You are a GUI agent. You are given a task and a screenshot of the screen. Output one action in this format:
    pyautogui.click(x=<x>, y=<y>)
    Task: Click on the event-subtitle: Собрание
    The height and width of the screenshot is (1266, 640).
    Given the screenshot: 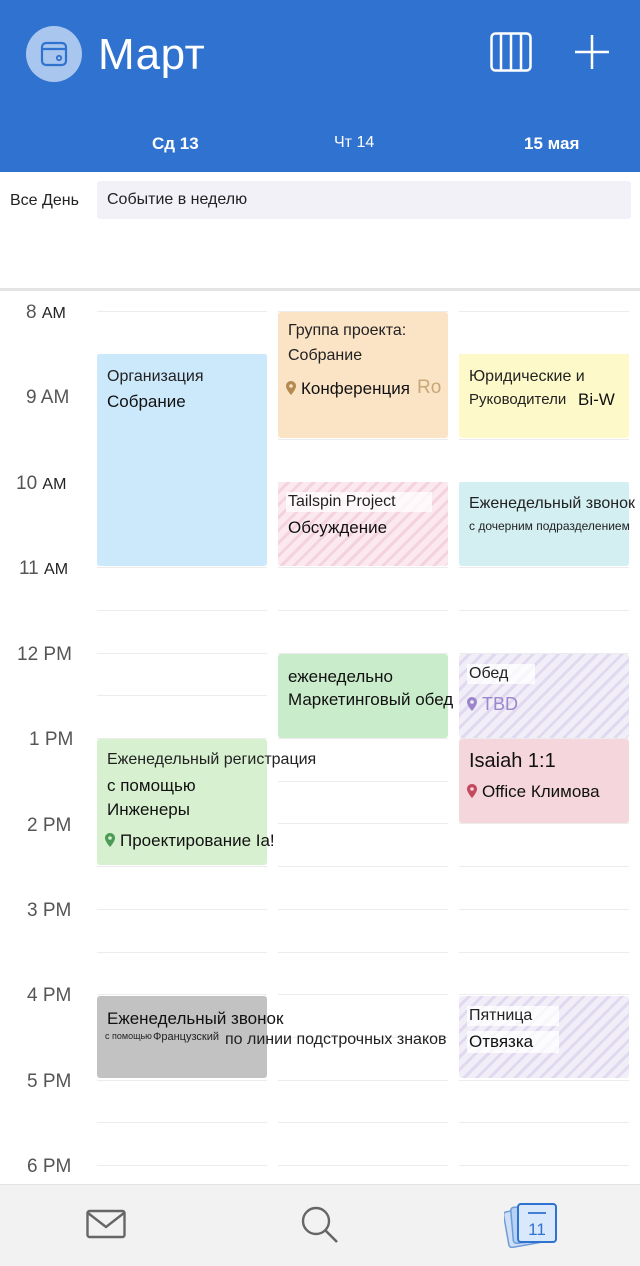 What is the action you would take?
    pyautogui.click(x=325, y=355)
    